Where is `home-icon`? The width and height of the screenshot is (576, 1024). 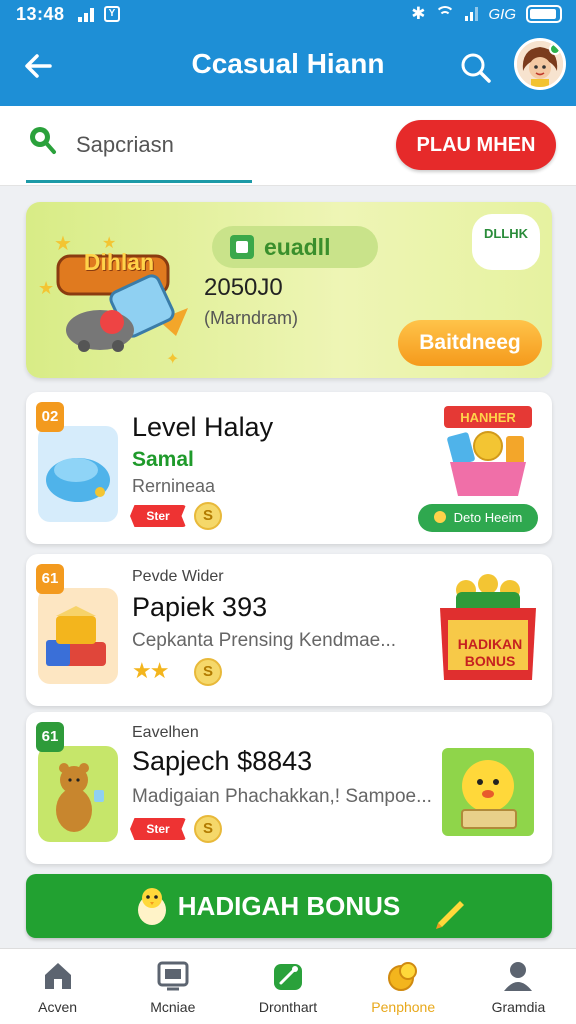
home-icon is located at coordinates (58, 976).